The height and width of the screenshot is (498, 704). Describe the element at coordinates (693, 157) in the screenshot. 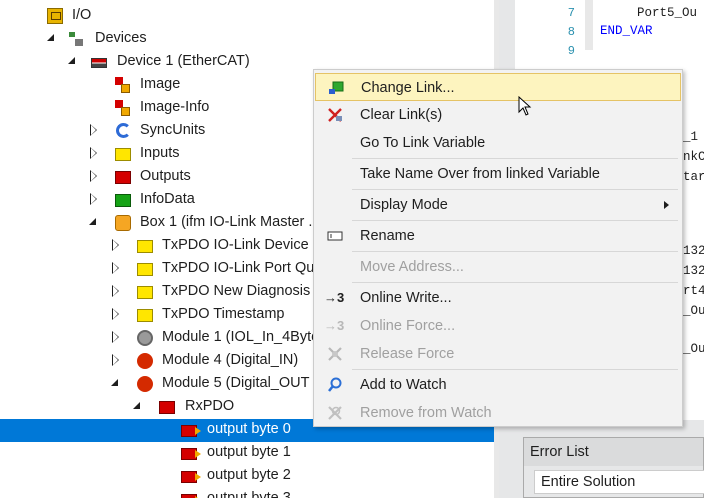

I see `code-fragment: nkC` at that location.